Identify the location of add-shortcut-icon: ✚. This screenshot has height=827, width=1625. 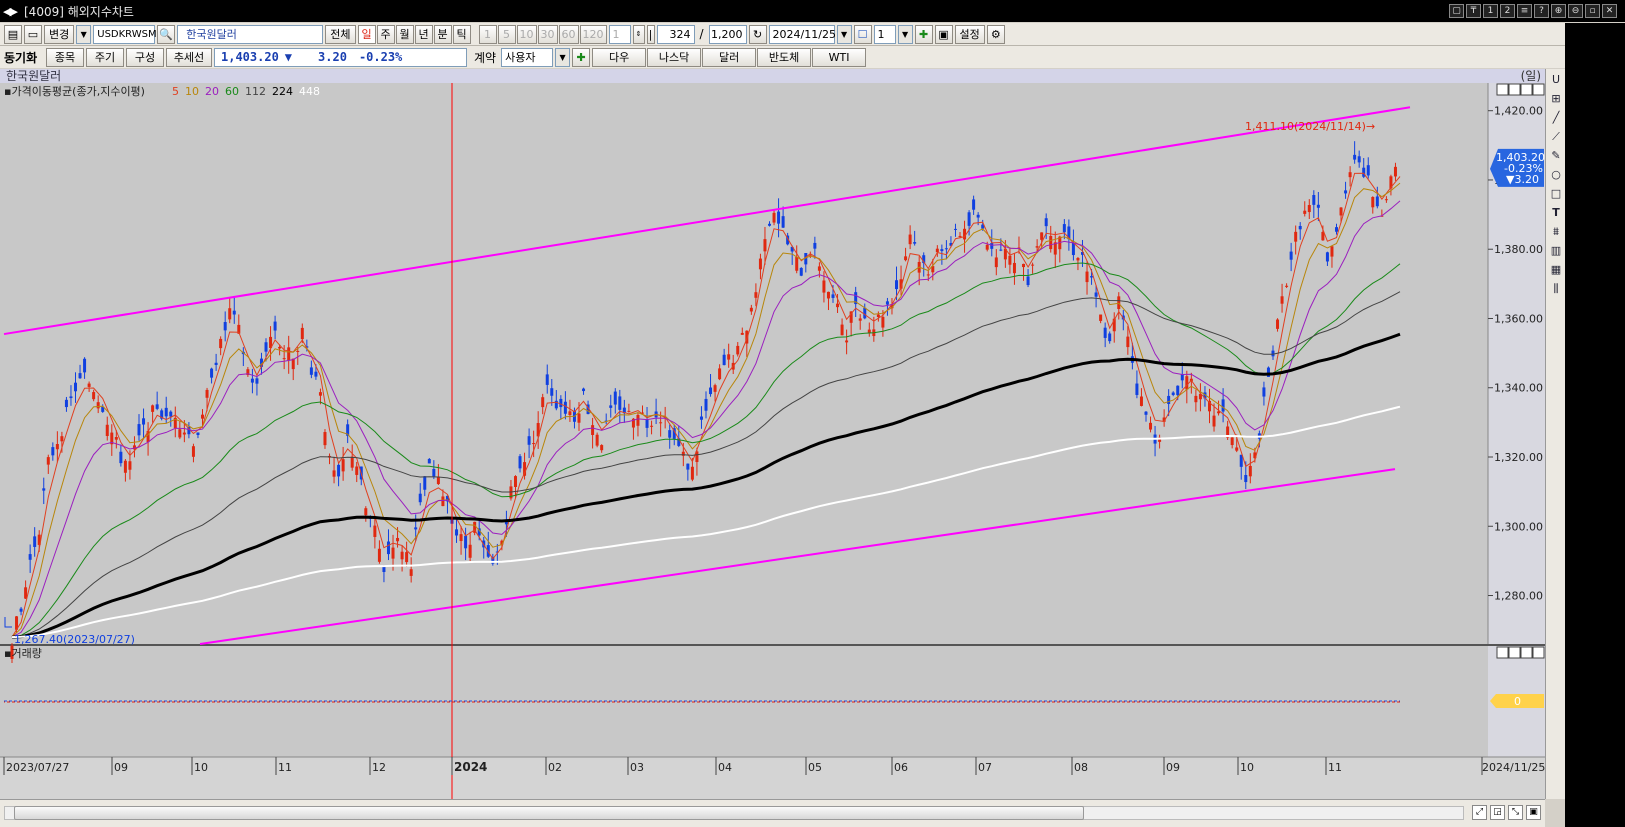
(581, 57).